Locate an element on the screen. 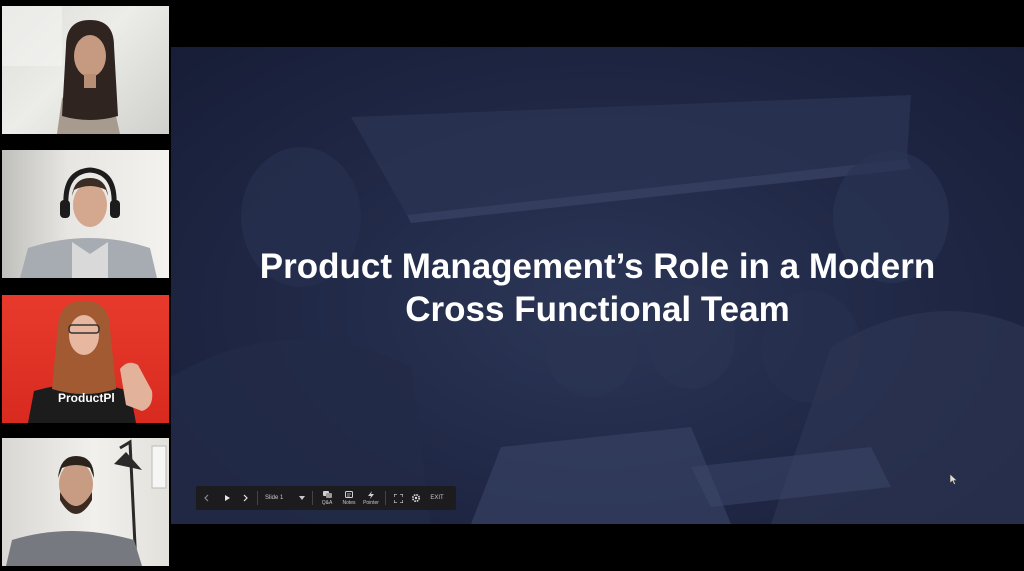  pointer-button: Pointer is located at coordinates (371, 498).